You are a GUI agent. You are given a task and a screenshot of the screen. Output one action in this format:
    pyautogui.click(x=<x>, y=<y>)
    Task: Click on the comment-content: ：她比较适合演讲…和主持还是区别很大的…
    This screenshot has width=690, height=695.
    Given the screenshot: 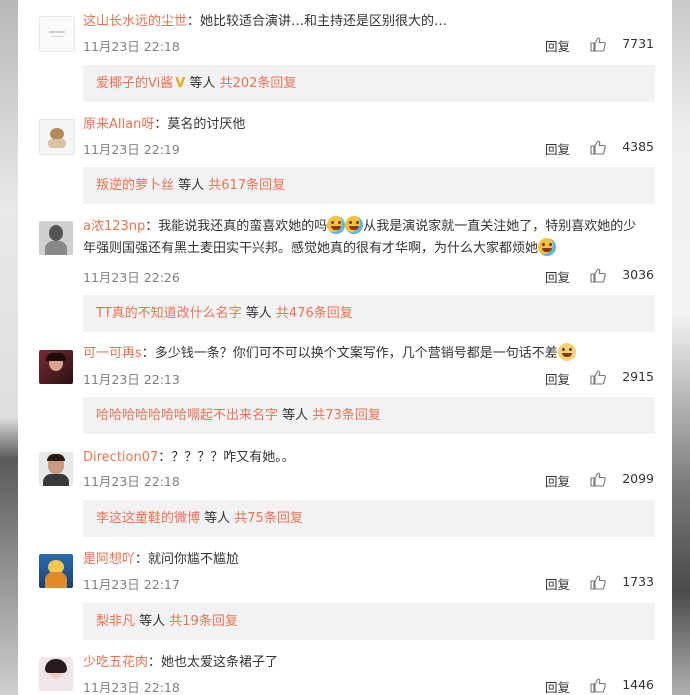 What is the action you would take?
    pyautogui.click(x=317, y=21)
    